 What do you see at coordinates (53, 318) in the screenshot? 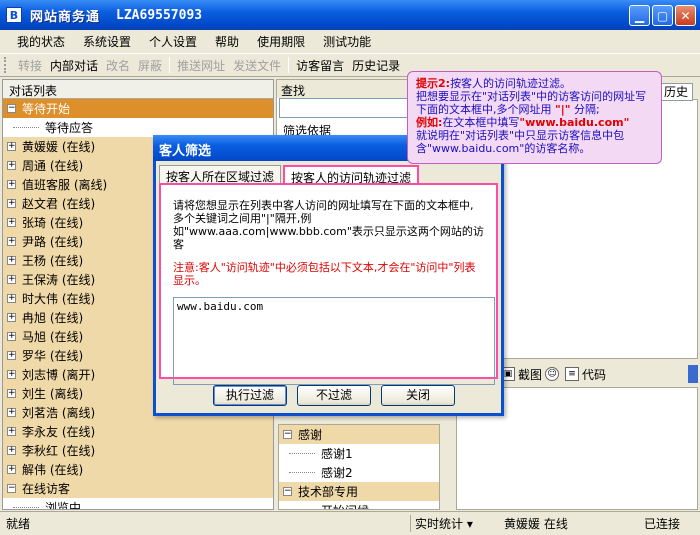
I see `tree-row-label: 冉旭 (在线)` at bounding box center [53, 318].